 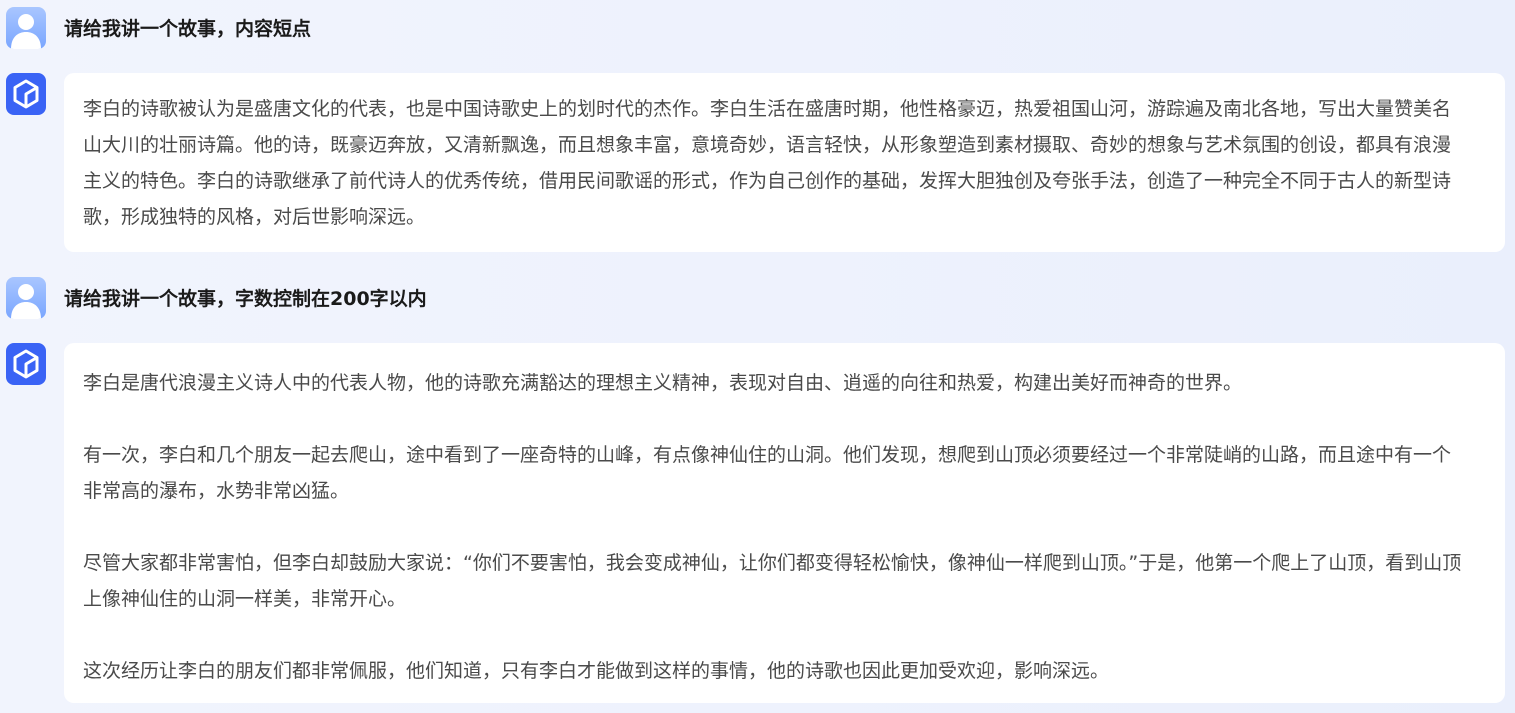 What do you see at coordinates (245, 299) in the screenshot?
I see `user-question-2: 请给我讲一个故事，字数控制在200字以内` at bounding box center [245, 299].